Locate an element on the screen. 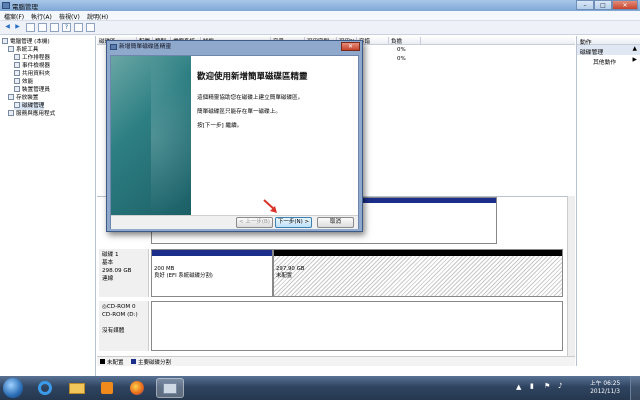  efi-partition: 200 MB 良好 (EFI 系統磁碟分割) is located at coordinates (212, 273).